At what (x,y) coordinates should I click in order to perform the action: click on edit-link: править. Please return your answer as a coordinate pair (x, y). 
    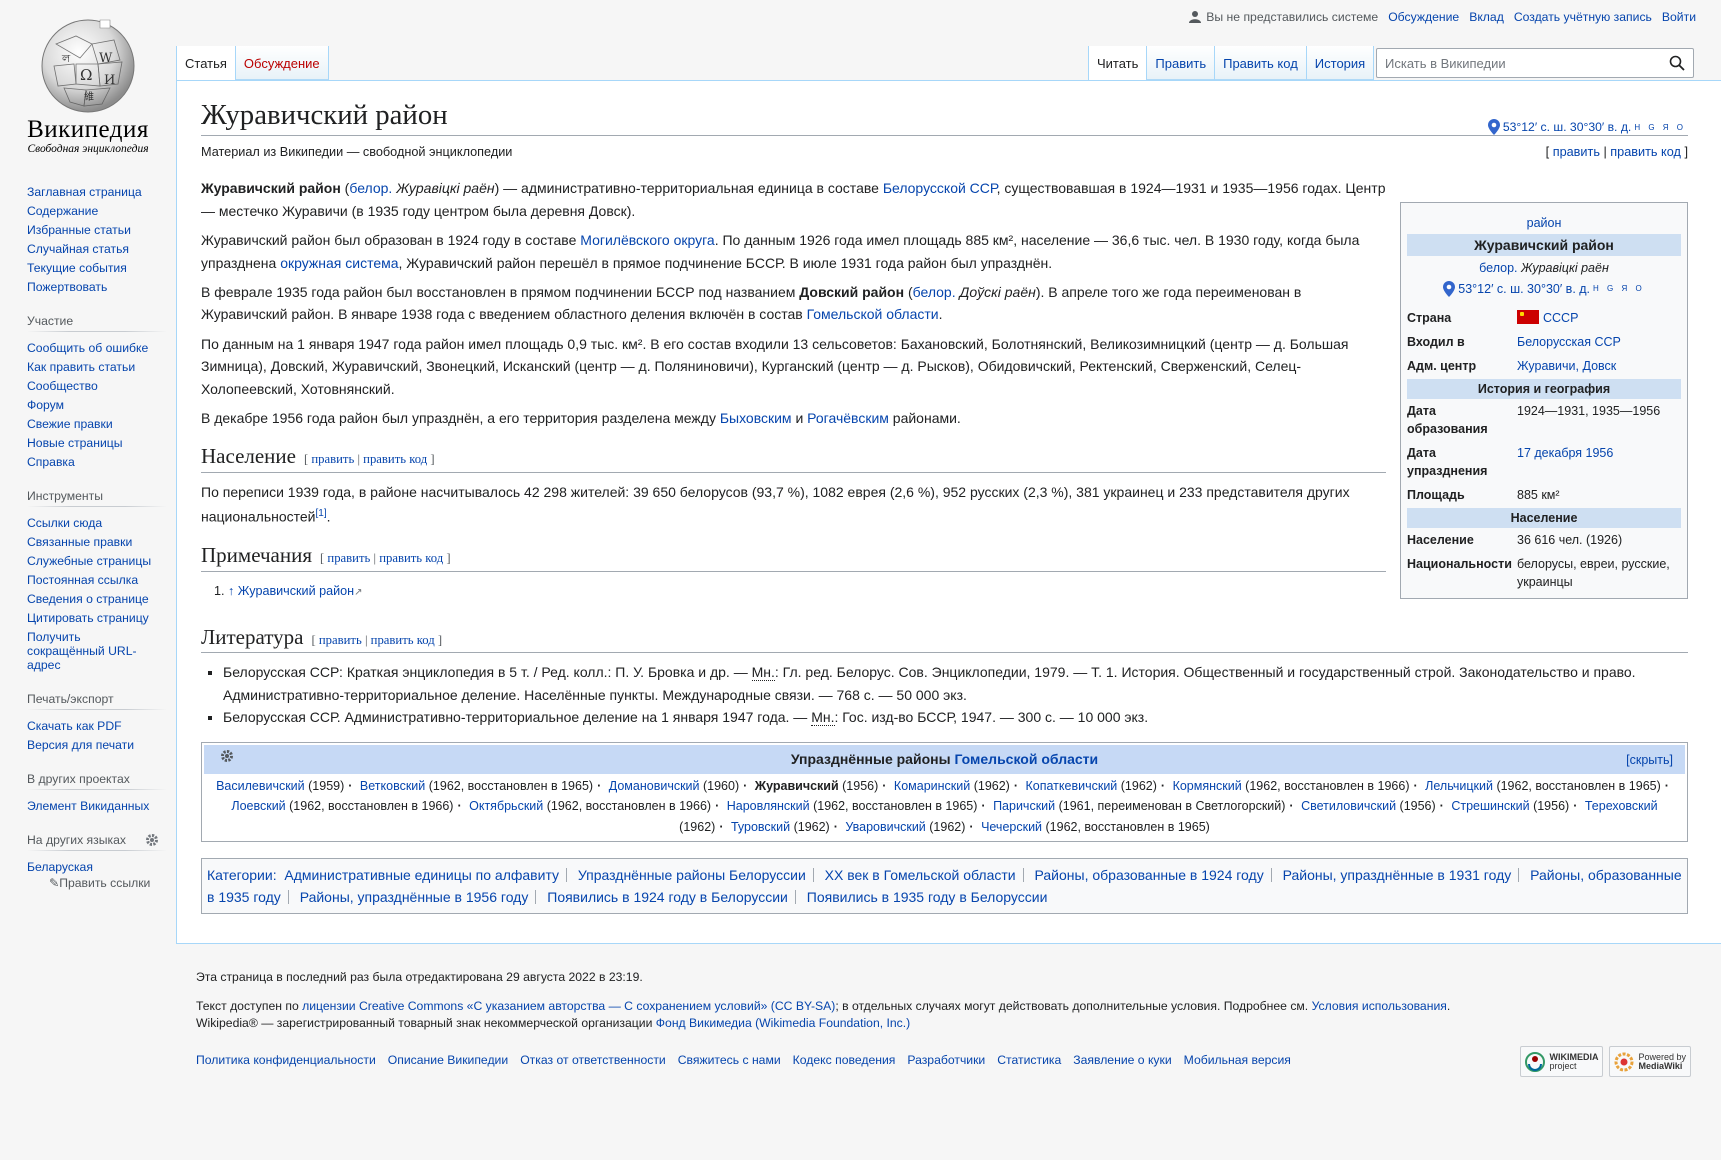
    Looking at the image, I should click on (1576, 152).